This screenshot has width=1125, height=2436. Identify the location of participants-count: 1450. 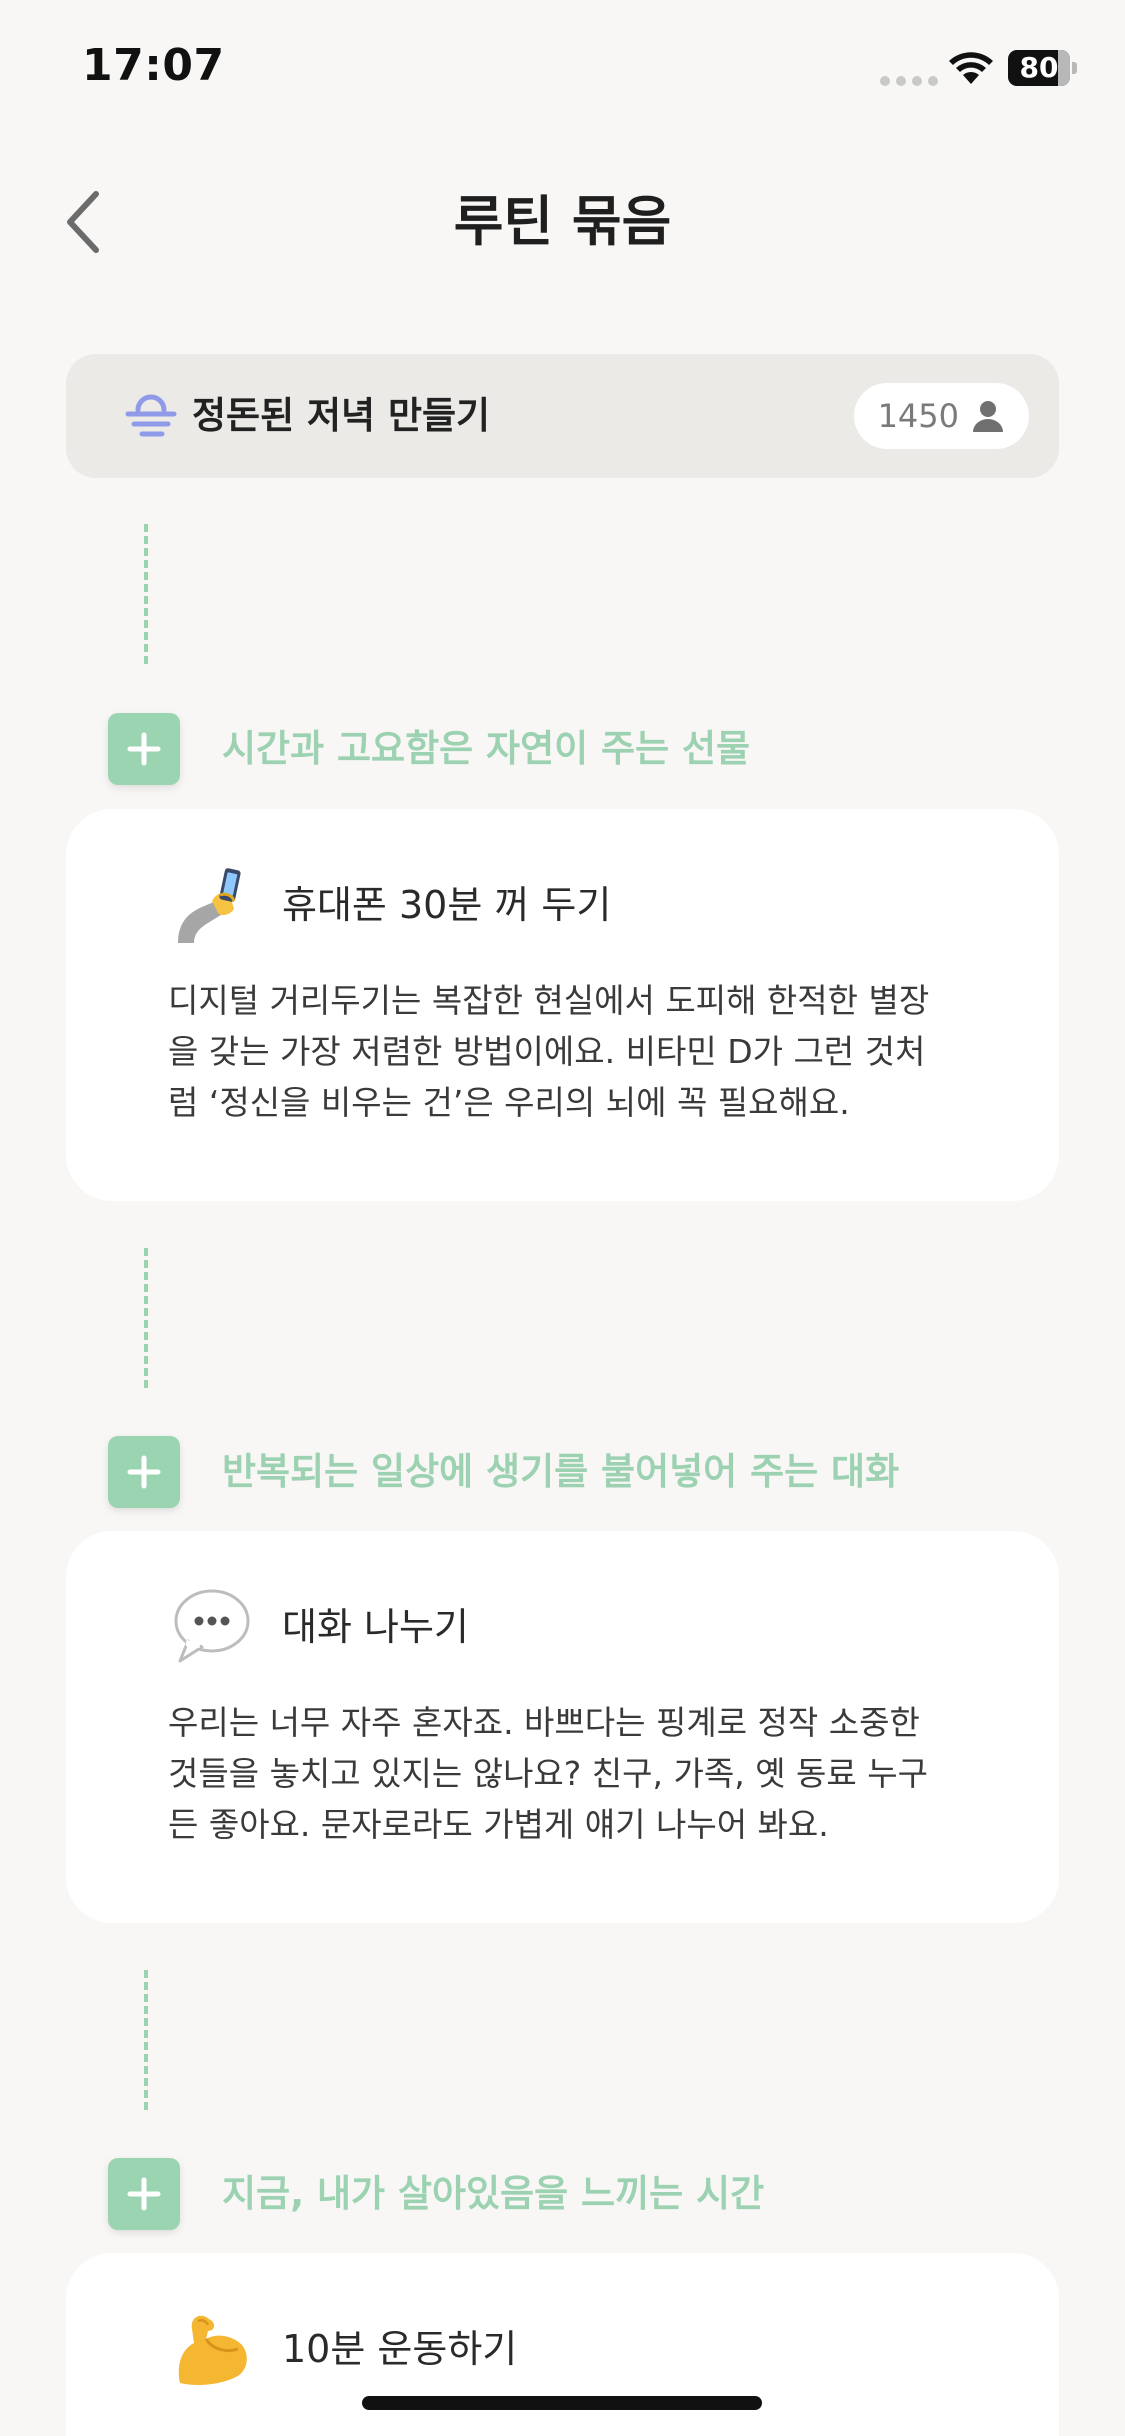
(918, 416).